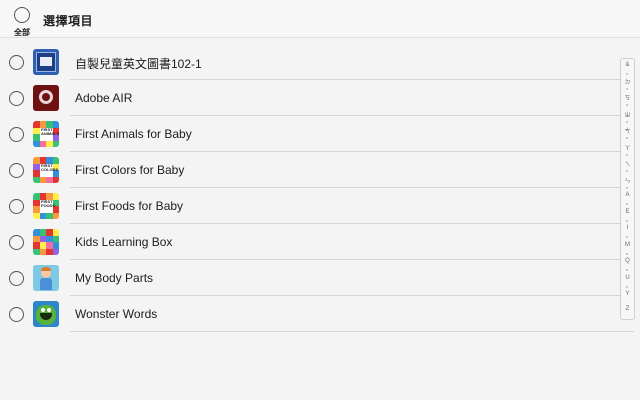 This screenshot has width=640, height=400. Describe the element at coordinates (320, 242) in the screenshot. I see `list-item: Kids Learning Box` at that location.